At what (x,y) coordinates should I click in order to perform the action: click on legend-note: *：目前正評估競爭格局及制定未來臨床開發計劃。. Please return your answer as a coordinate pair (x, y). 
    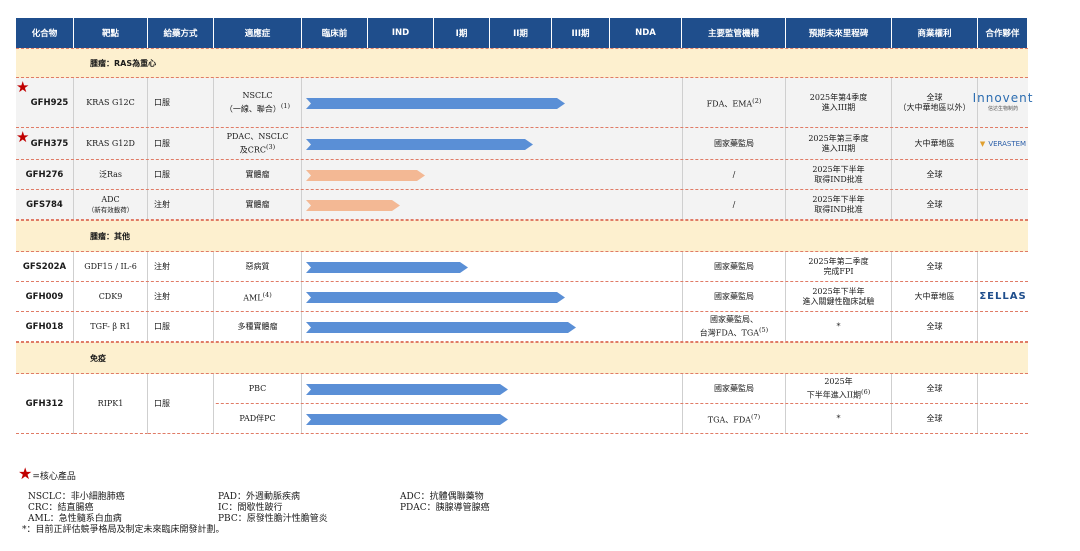
    Looking at the image, I should click on (123, 530).